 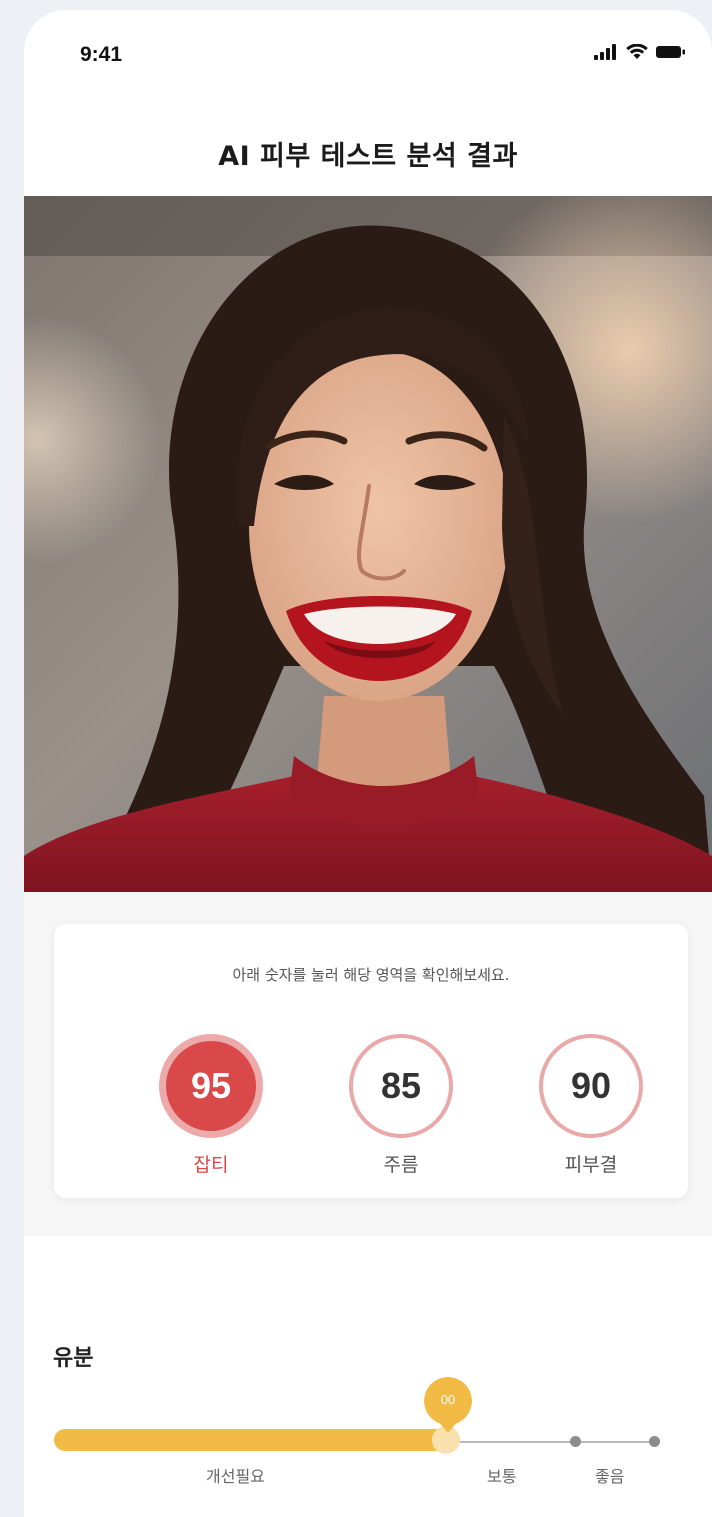 I want to click on battery-icon, so click(x=670, y=52).